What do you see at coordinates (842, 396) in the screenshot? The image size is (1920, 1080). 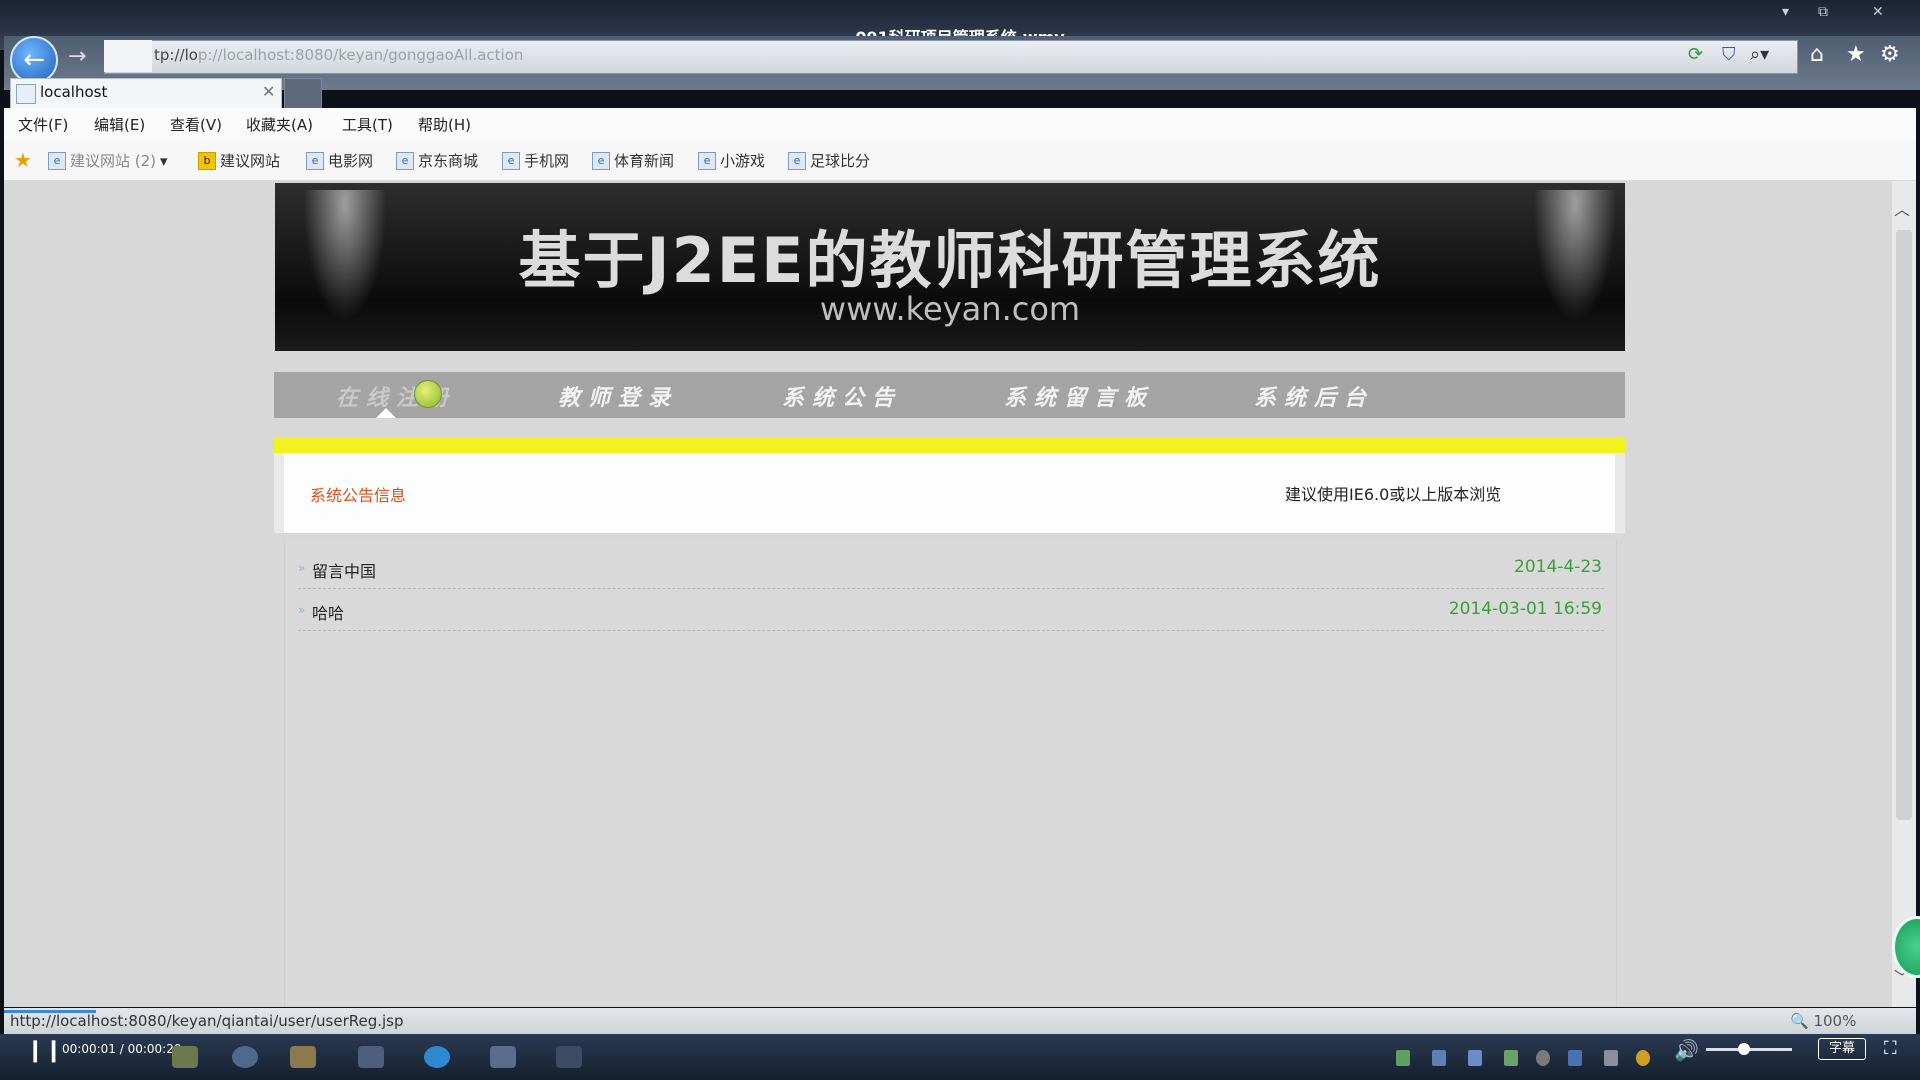 I see `nav-announcements: 系统公告` at bounding box center [842, 396].